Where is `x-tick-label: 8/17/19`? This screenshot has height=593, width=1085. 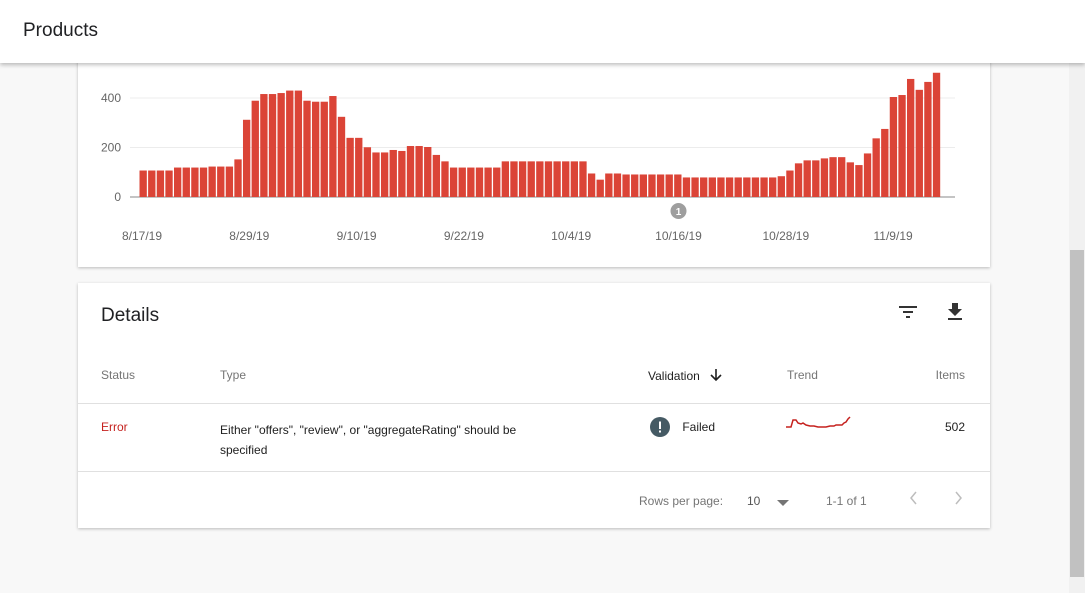 x-tick-label: 8/17/19 is located at coordinates (142, 236).